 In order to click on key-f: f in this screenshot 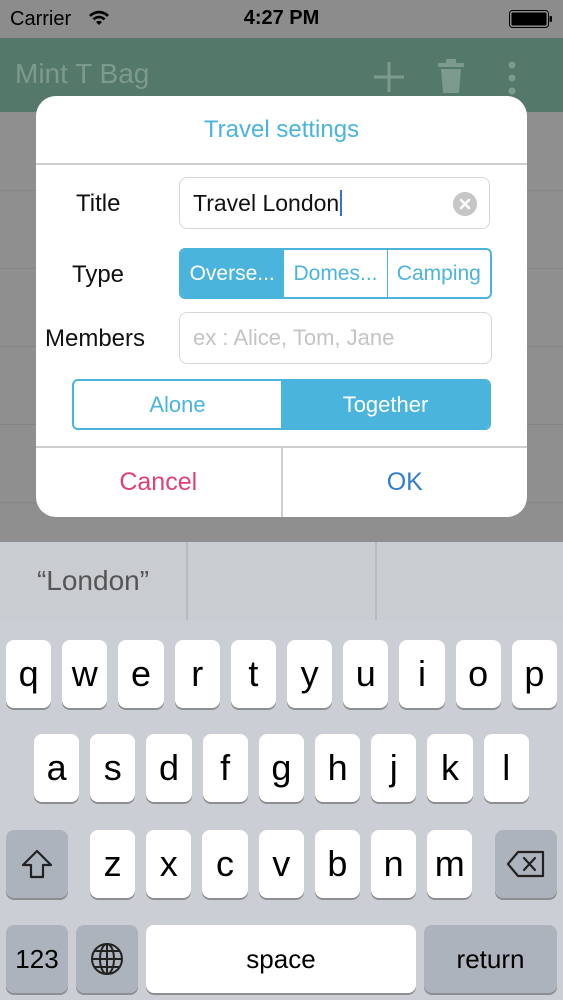, I will do `click(225, 768)`.